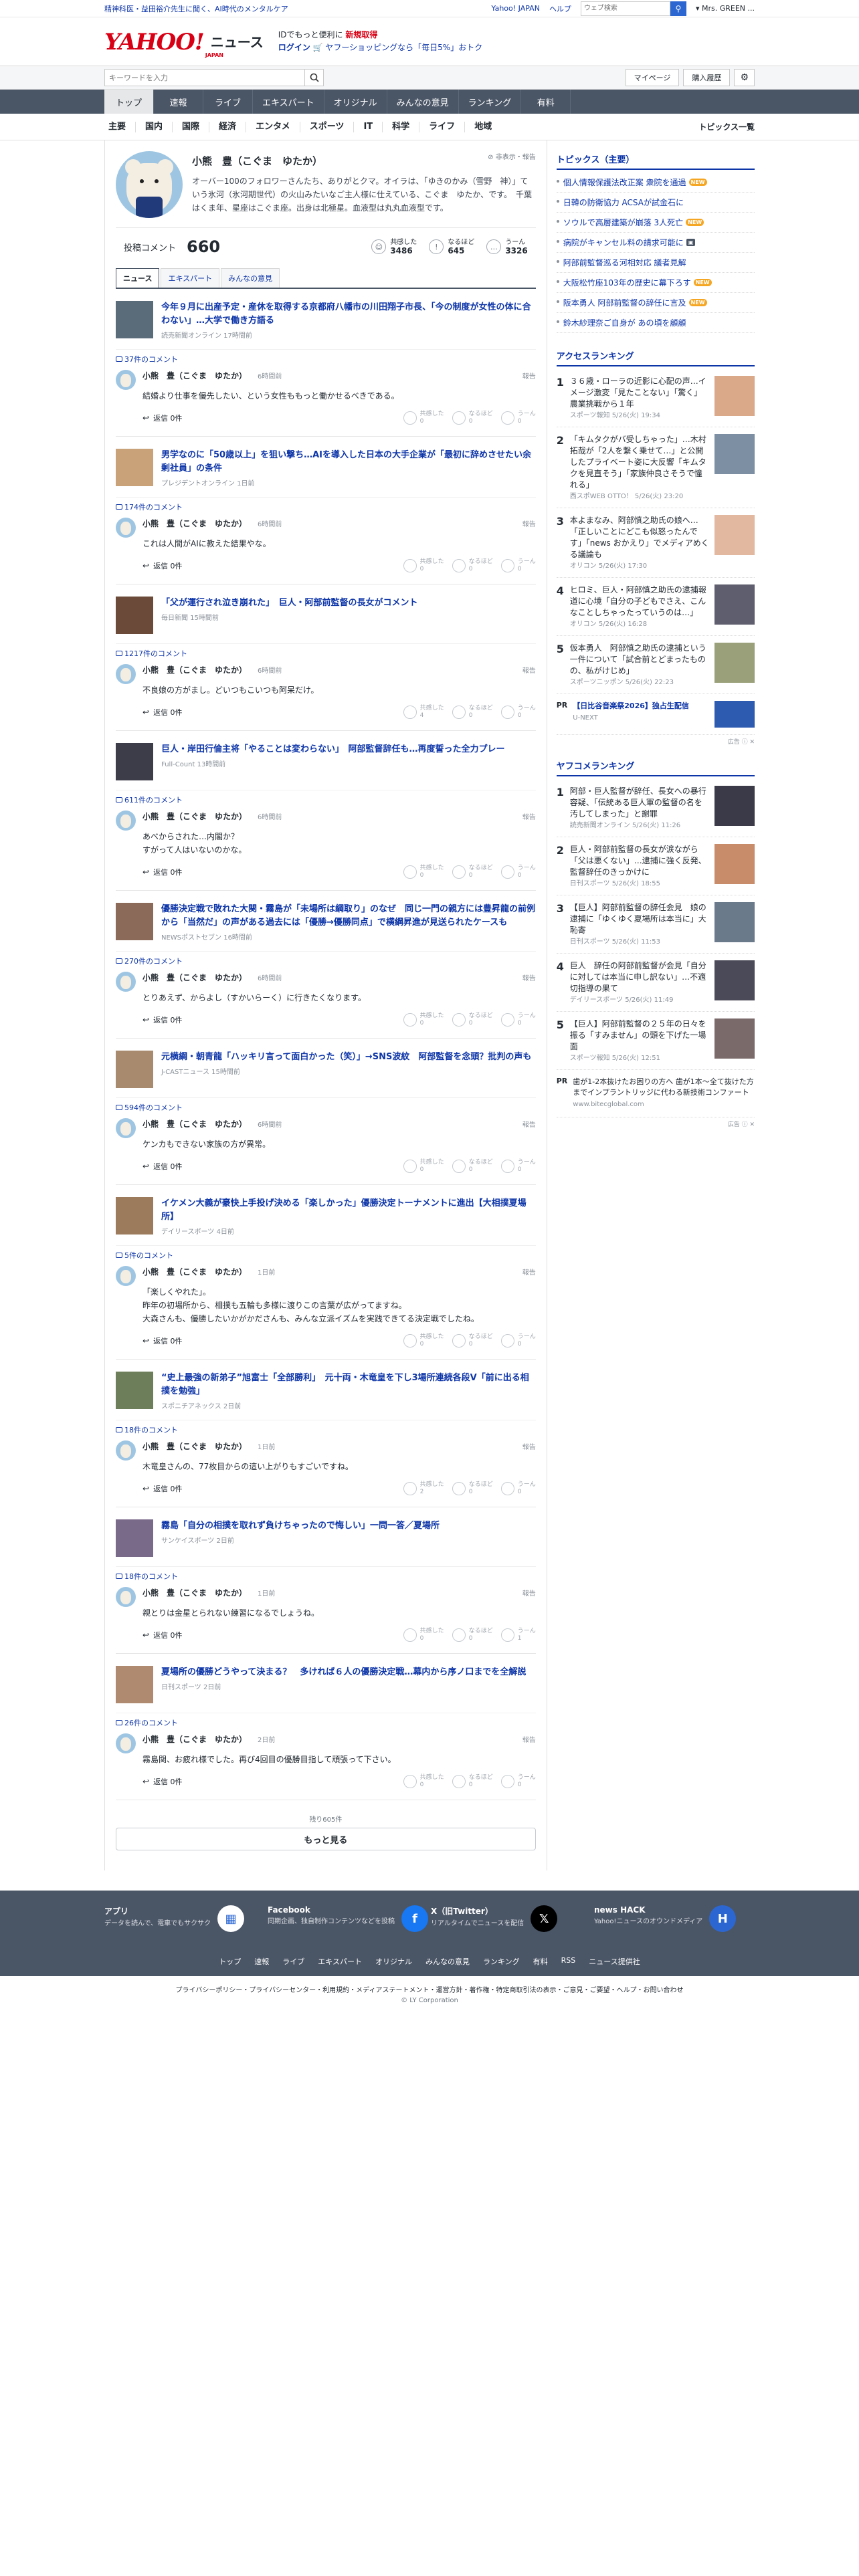 The height and width of the screenshot is (2576, 859). What do you see at coordinates (300, 1526) in the screenshot?
I see `article-title: 霧島「自分の相撲を取れず負けちゃったので悔しい」一問一答／夏場所` at bounding box center [300, 1526].